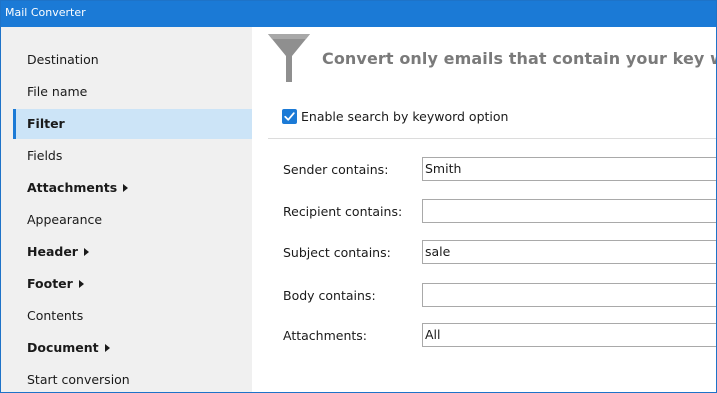 This screenshot has height=393, width=717. I want to click on sidebar-item-document: Document, so click(132, 348).